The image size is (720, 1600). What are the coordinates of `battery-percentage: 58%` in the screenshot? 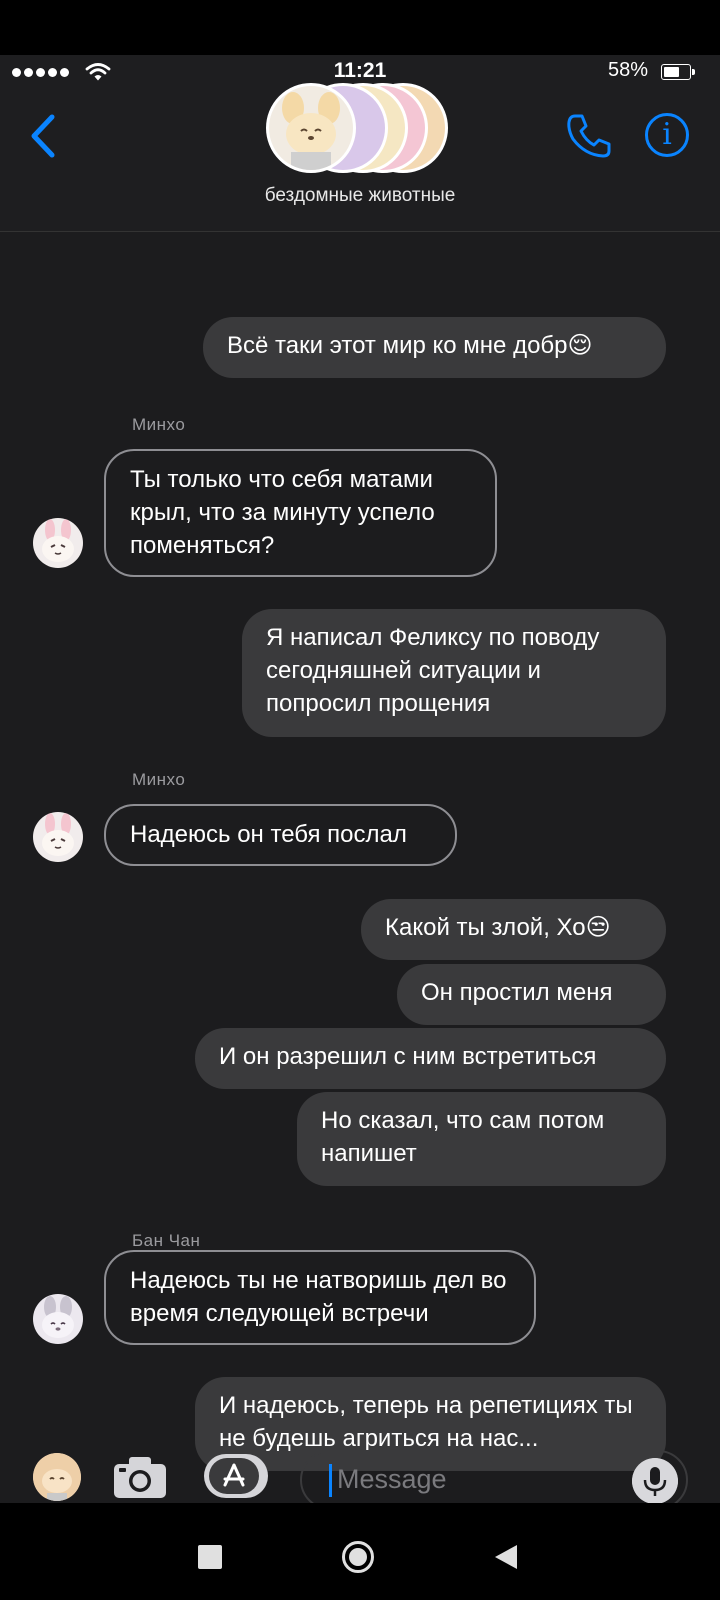 It's located at (628, 70).